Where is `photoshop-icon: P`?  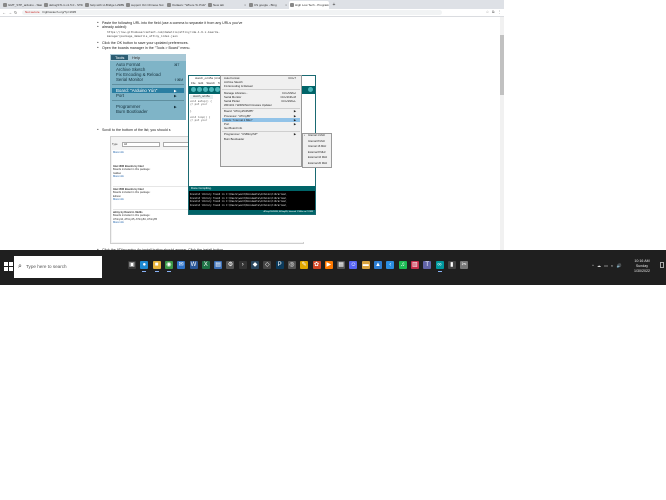 photoshop-icon: P is located at coordinates (279, 265).